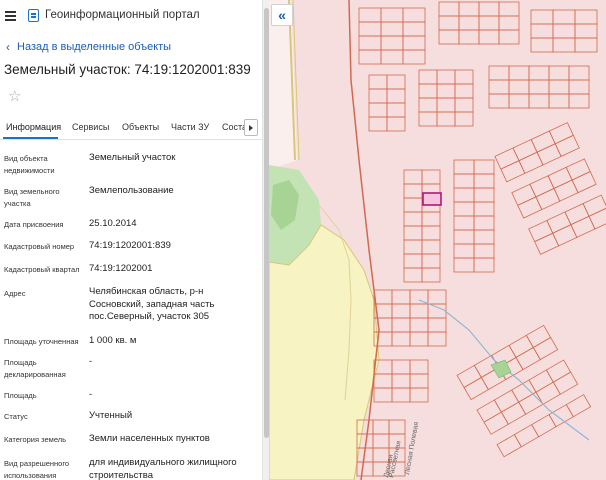 The height and width of the screenshot is (480, 606). Describe the element at coordinates (149, 438) in the screenshot. I see `attr-value: Земли населенных пунктов` at that location.